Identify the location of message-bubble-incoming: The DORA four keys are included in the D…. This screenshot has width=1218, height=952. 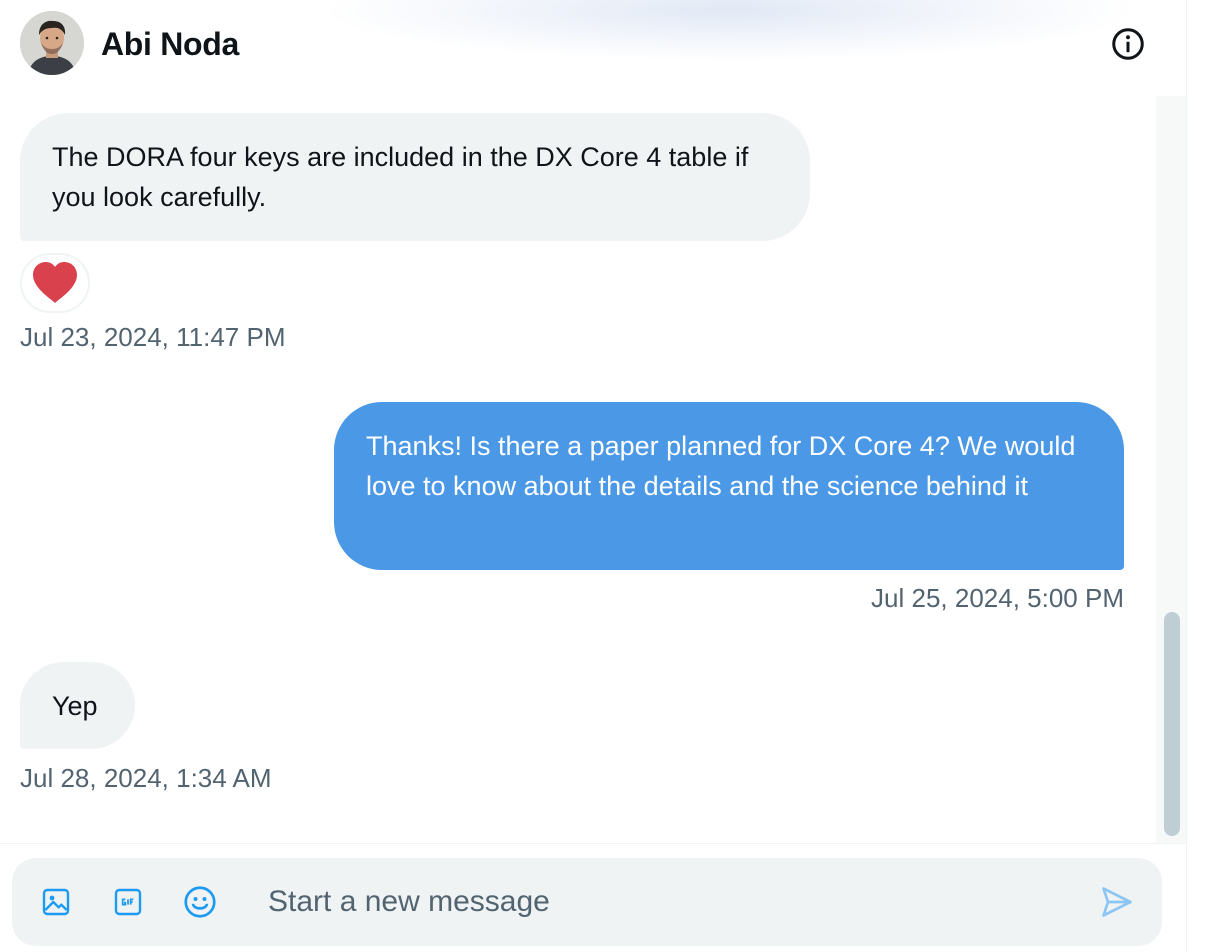
(415, 177).